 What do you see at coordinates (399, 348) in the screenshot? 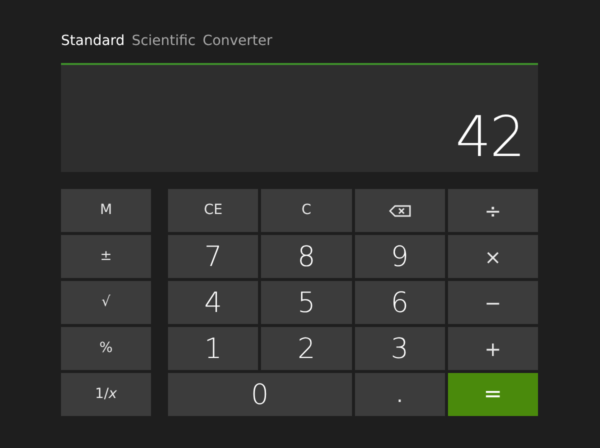
I see `digit-key: 3` at bounding box center [399, 348].